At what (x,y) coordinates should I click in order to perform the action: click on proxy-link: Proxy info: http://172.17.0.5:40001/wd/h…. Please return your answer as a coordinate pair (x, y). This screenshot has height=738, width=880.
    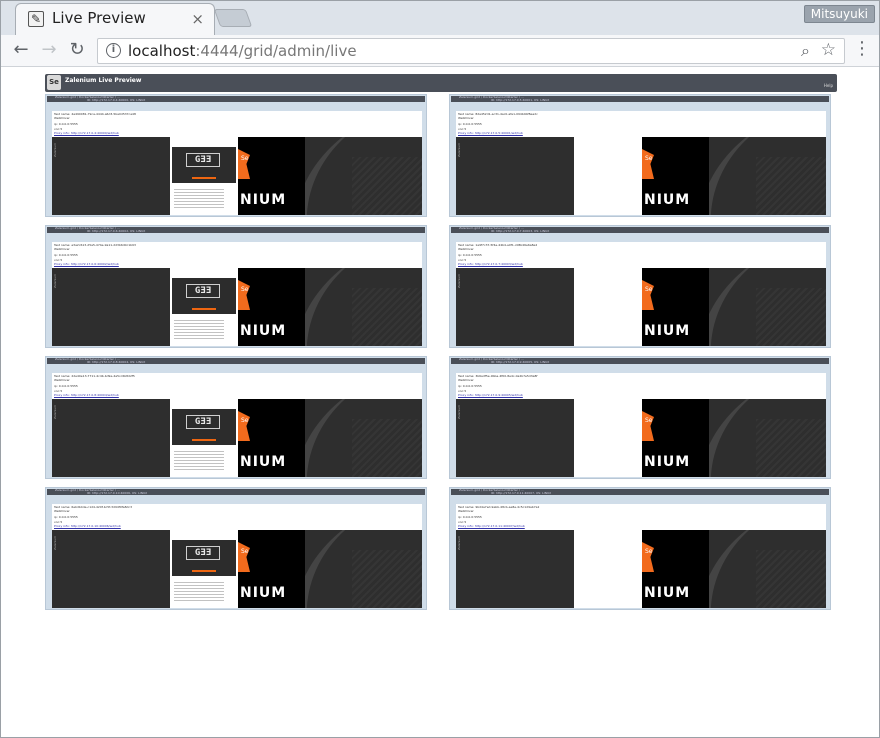
    Looking at the image, I should click on (490, 133).